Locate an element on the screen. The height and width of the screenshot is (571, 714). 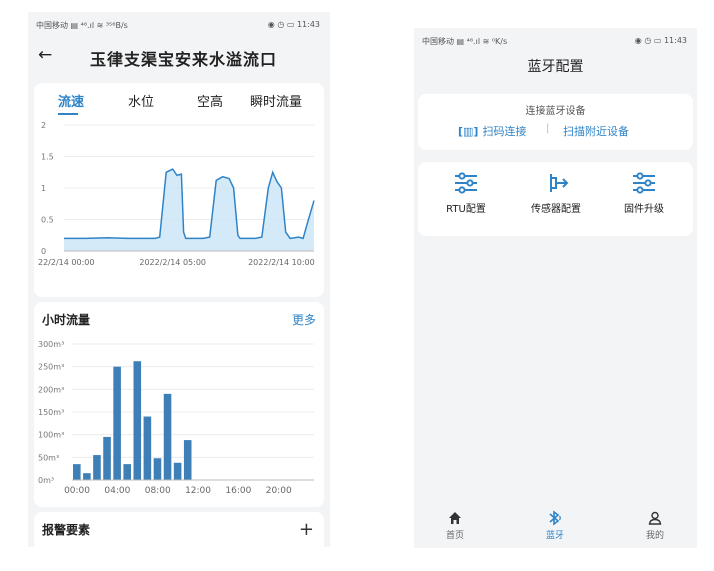
hourly-flow-title: 小时流量 is located at coordinates (66, 320).